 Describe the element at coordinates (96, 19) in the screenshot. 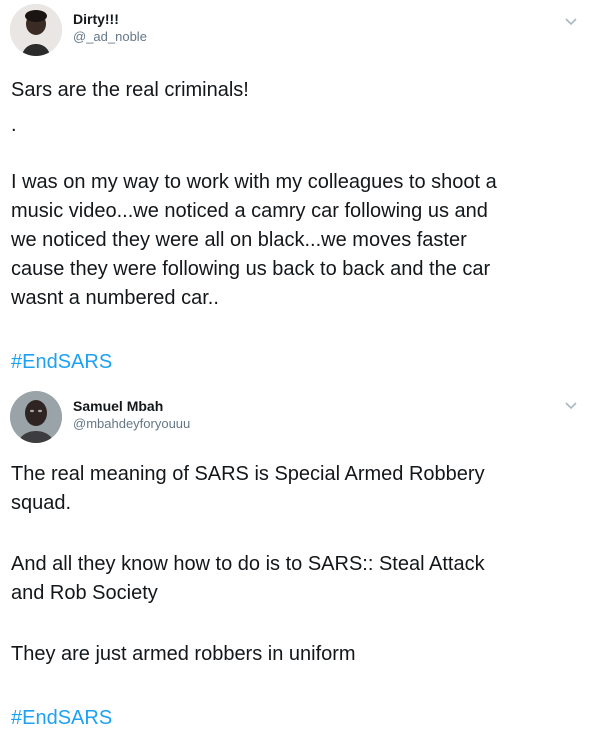

I see `display-name: Dirty!!!` at that location.